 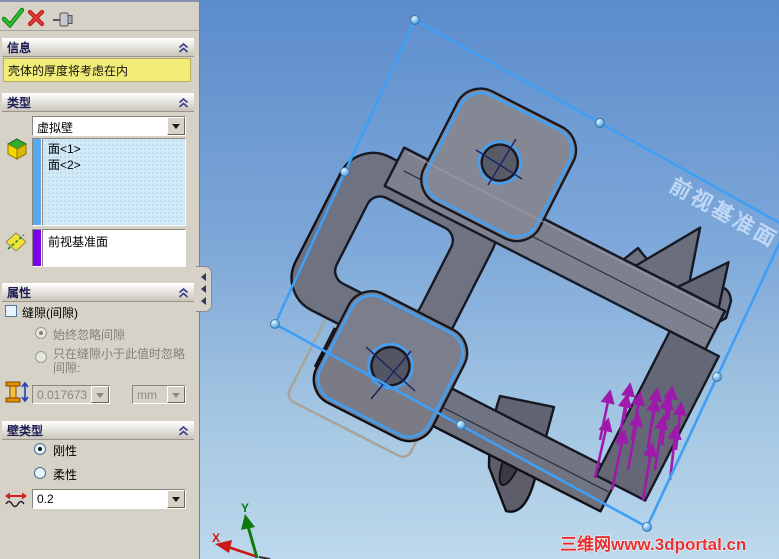 What do you see at coordinates (37, 248) in the screenshot?
I see `plane-color-bar` at bounding box center [37, 248].